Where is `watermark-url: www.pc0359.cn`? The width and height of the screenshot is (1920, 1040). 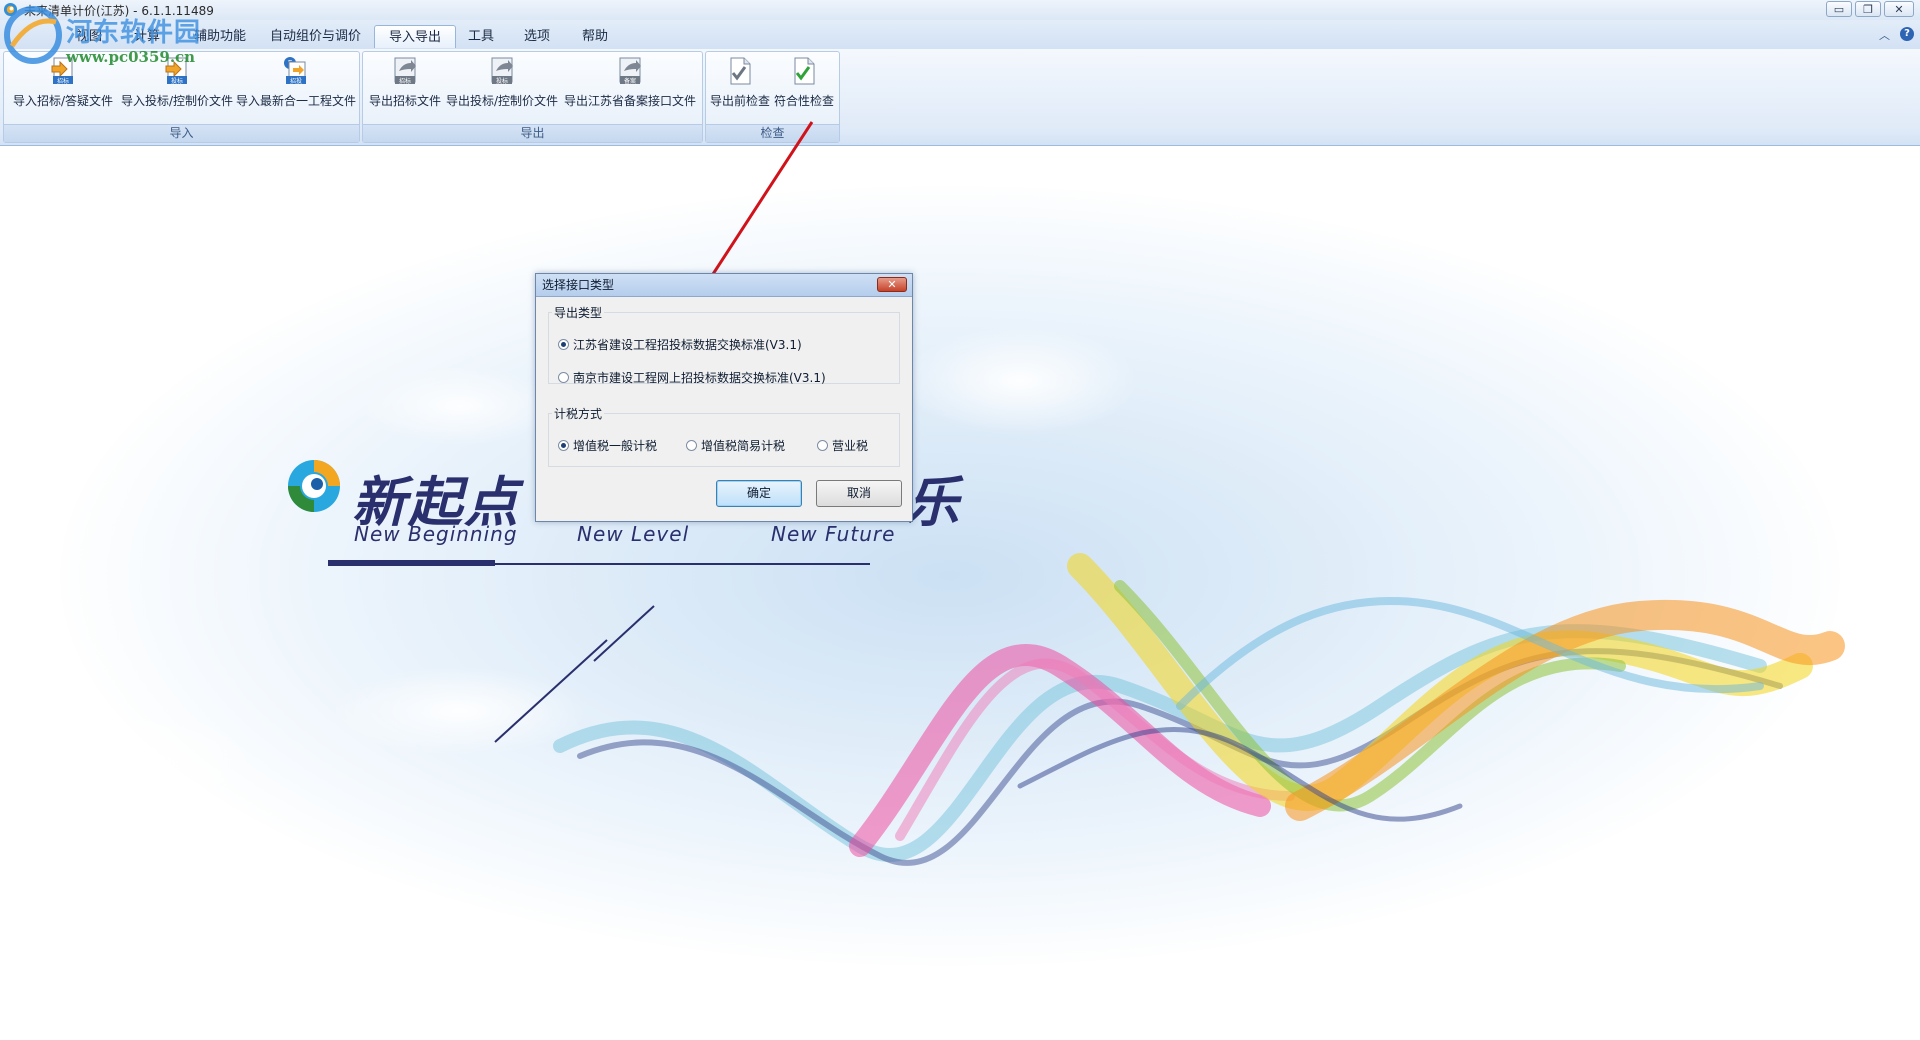
watermark-url: www.pc0359.cn is located at coordinates (131, 57).